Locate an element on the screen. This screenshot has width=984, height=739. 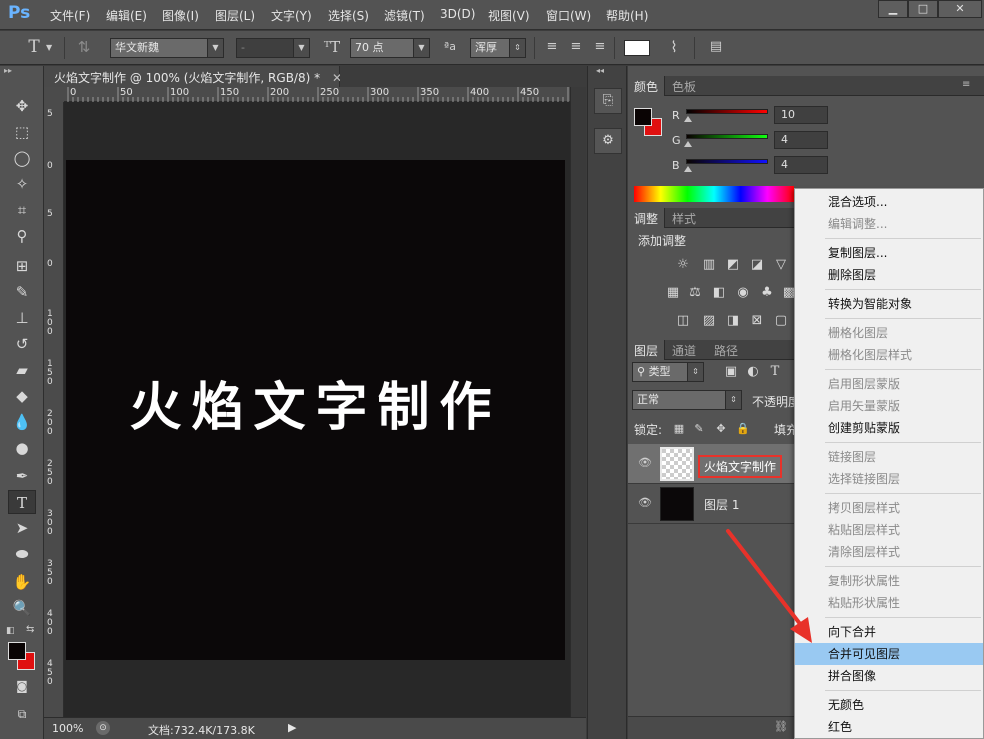
align-center-icon: ≡ is located at coordinates (576, 47).